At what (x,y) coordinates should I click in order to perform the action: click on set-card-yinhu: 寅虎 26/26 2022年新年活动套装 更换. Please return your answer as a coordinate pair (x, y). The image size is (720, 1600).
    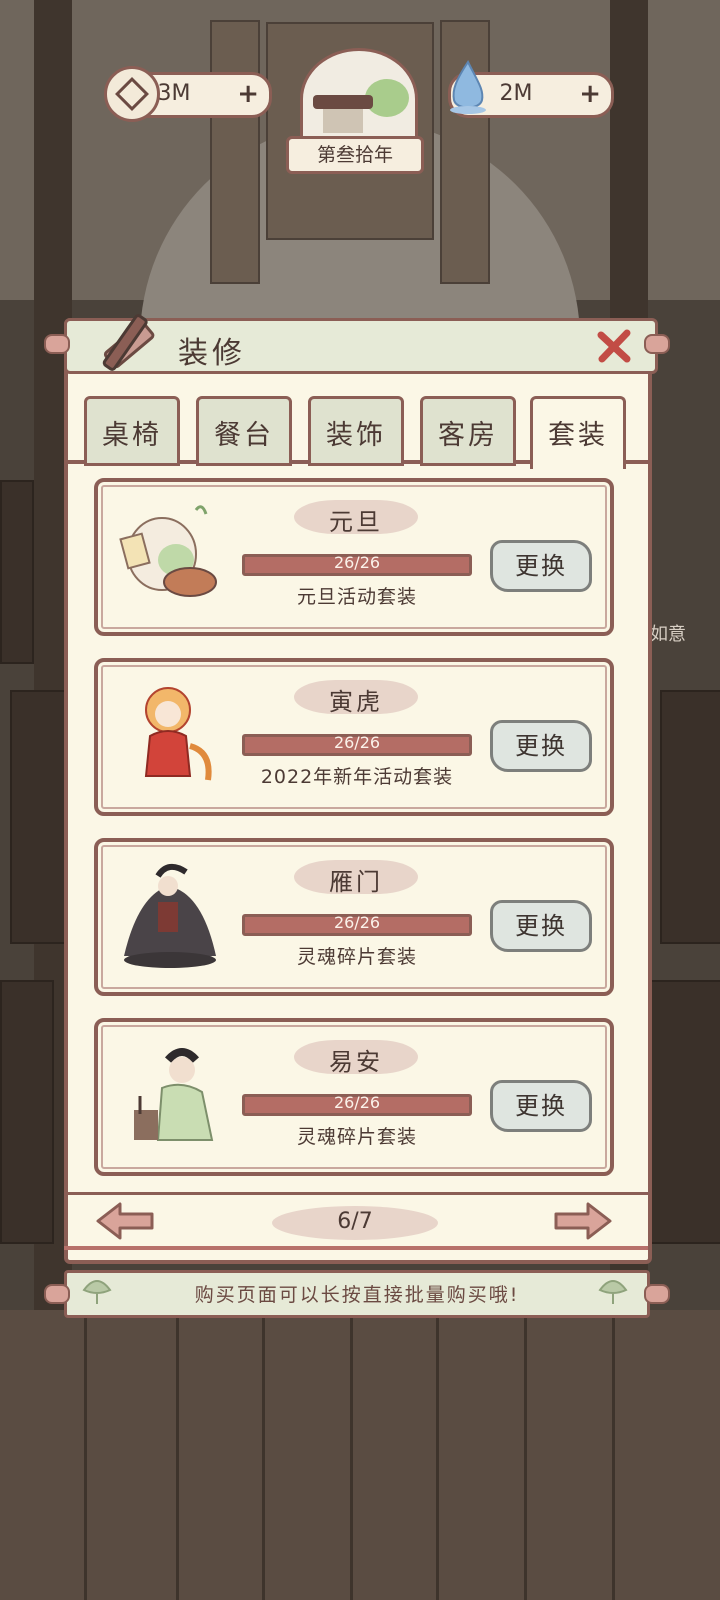
    Looking at the image, I should click on (354, 737).